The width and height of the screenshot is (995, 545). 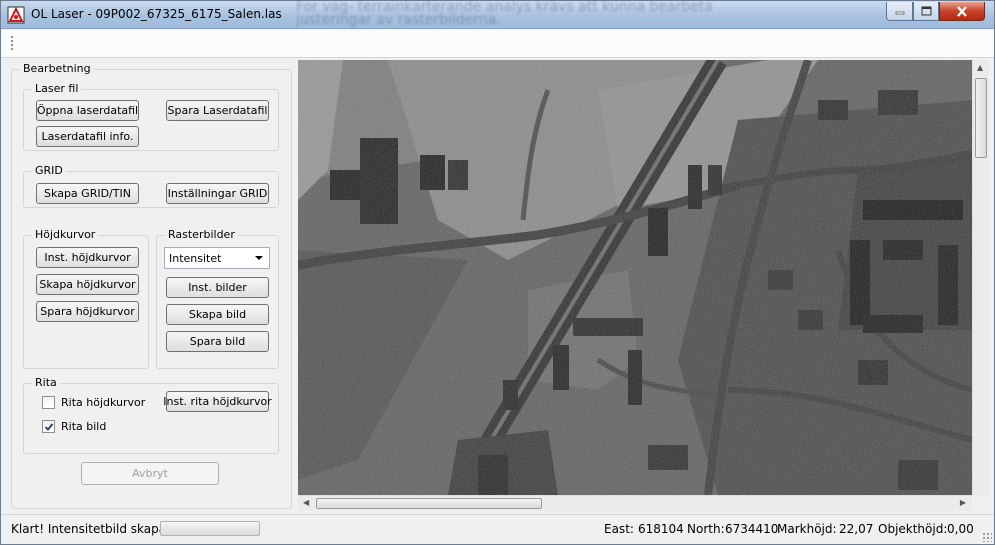 What do you see at coordinates (963, 502) in the screenshot?
I see `scroll-right-icon: ▶` at bounding box center [963, 502].